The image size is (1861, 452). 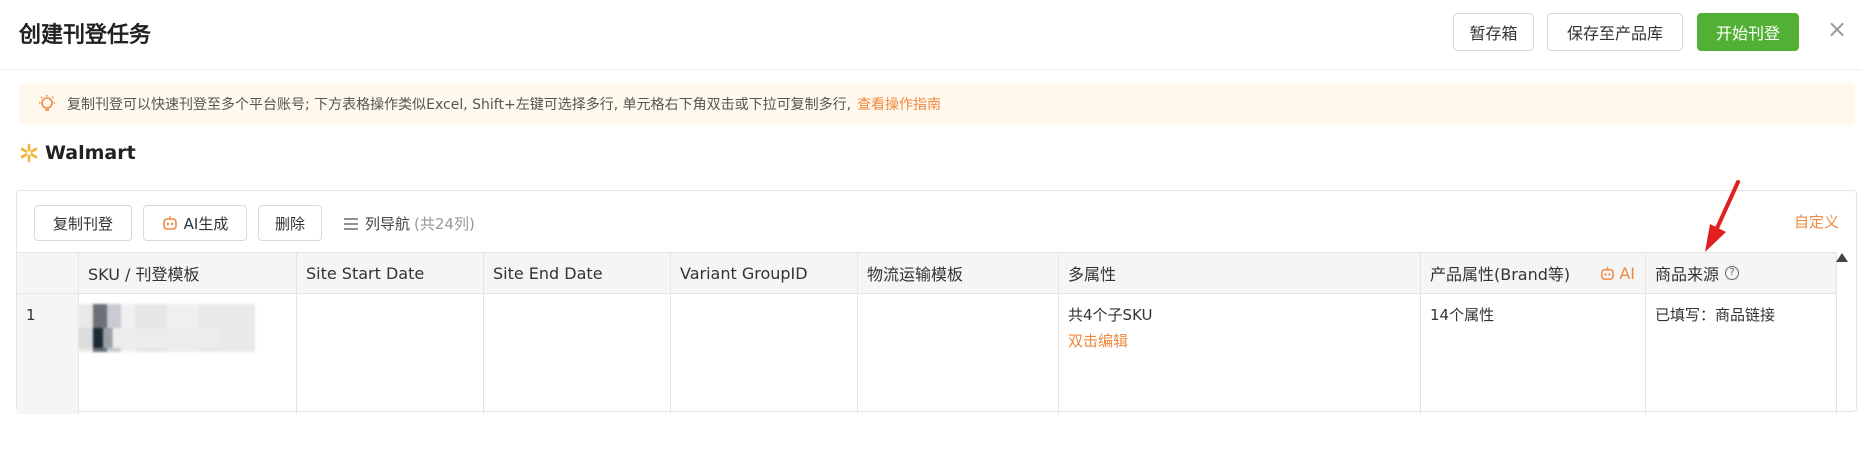 What do you see at coordinates (188, 354) in the screenshot?
I see `sku-cell` at bounding box center [188, 354].